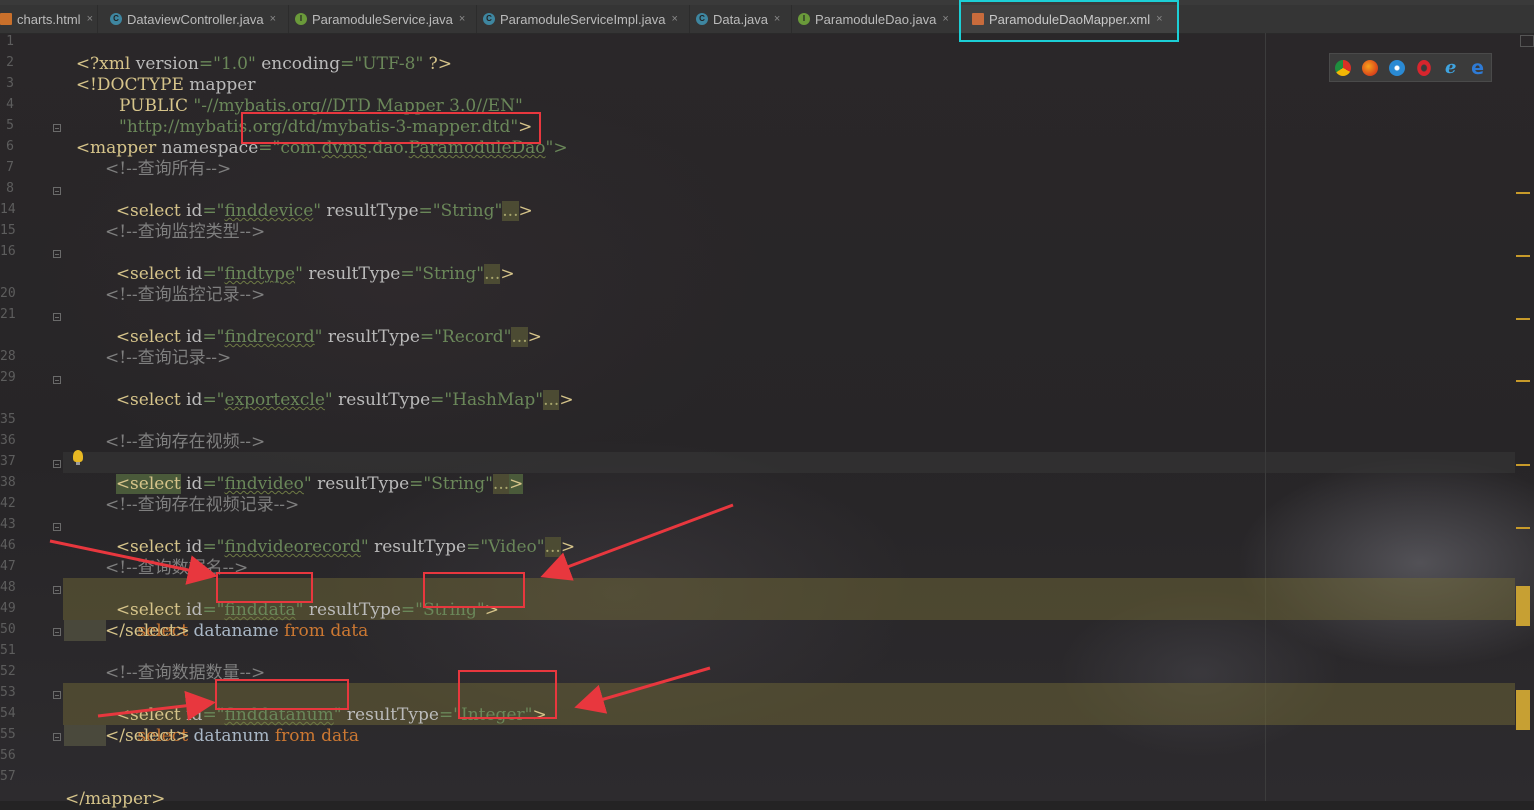 The image size is (1534, 810). Describe the element at coordinates (1451, 67) in the screenshot. I see `ie-icon: e` at that location.